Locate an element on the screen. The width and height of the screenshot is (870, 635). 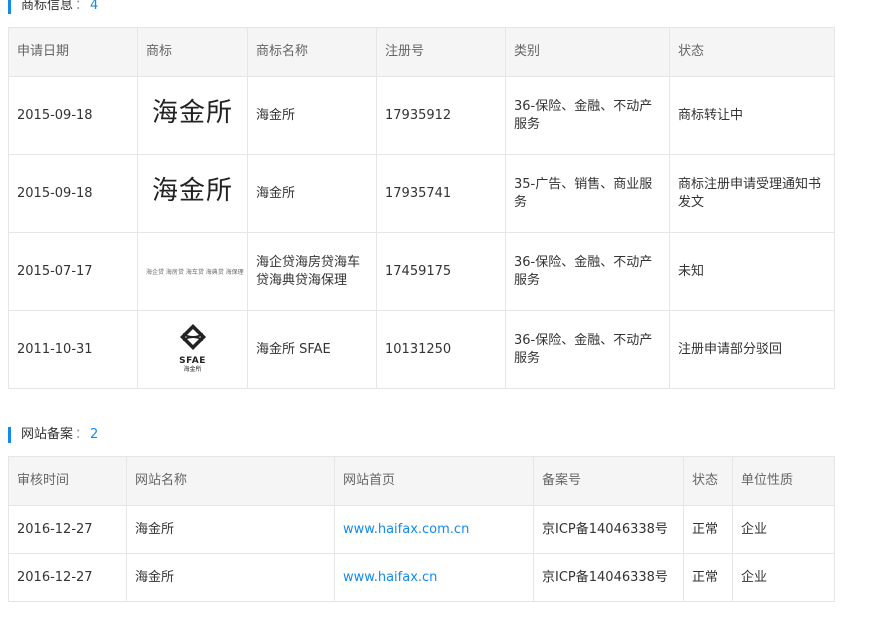
trademark-logo-cell: 海企贷 海房贷 海车贷 海典贷 海保理 is located at coordinates (192, 271).